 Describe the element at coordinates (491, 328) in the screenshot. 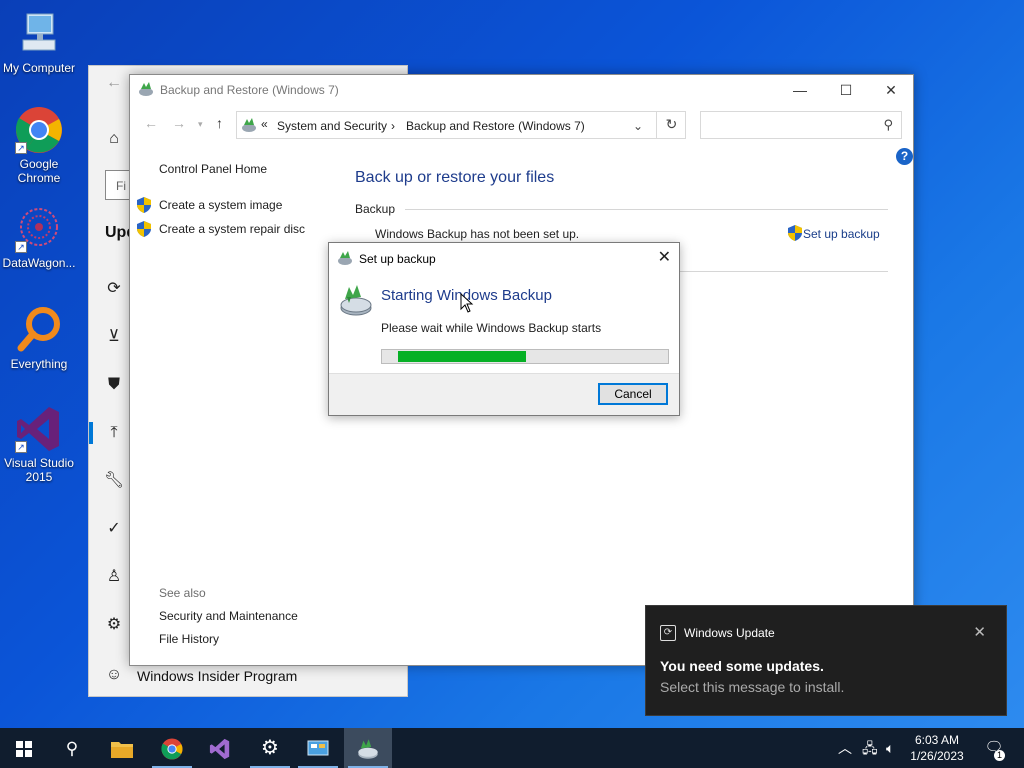

I see `dialog-message: Please wait while Windows Backup starts` at that location.